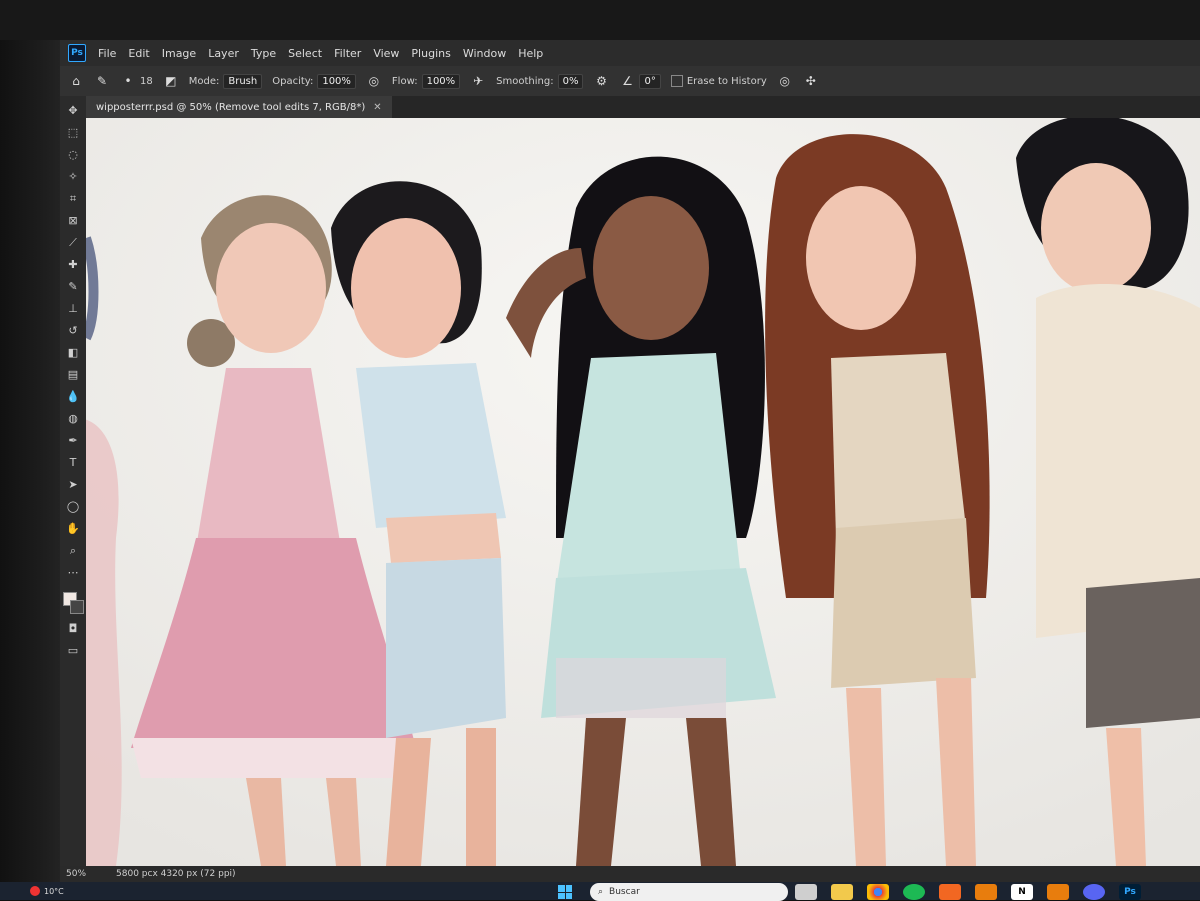 The height and width of the screenshot is (901, 1200). What do you see at coordinates (336, 81) in the screenshot?
I see `opacity-input: 100%` at bounding box center [336, 81].